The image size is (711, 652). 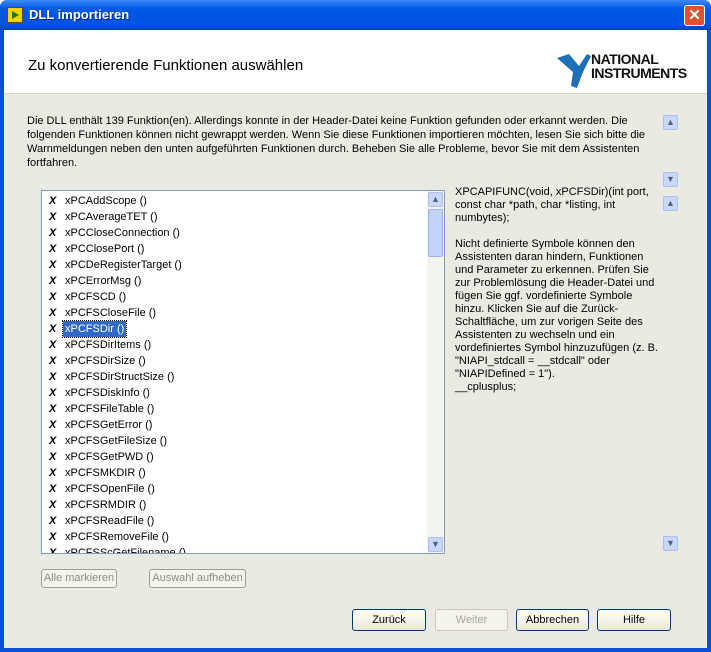 I want to click on function-name: xPCFSDirSize (), so click(x=105, y=361).